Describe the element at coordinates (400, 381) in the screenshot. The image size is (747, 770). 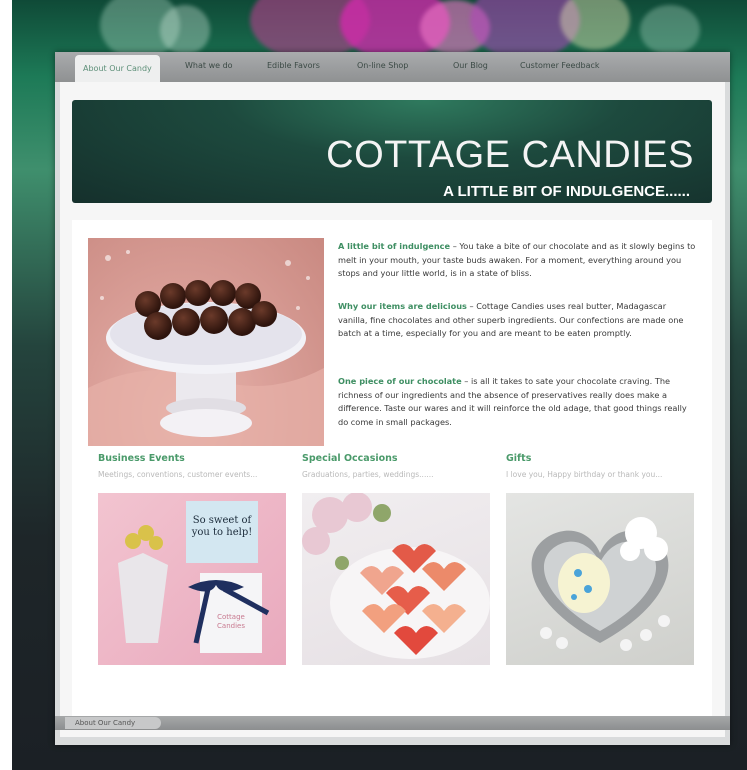
I see `intro-heading: One piece of our chocolate` at that location.